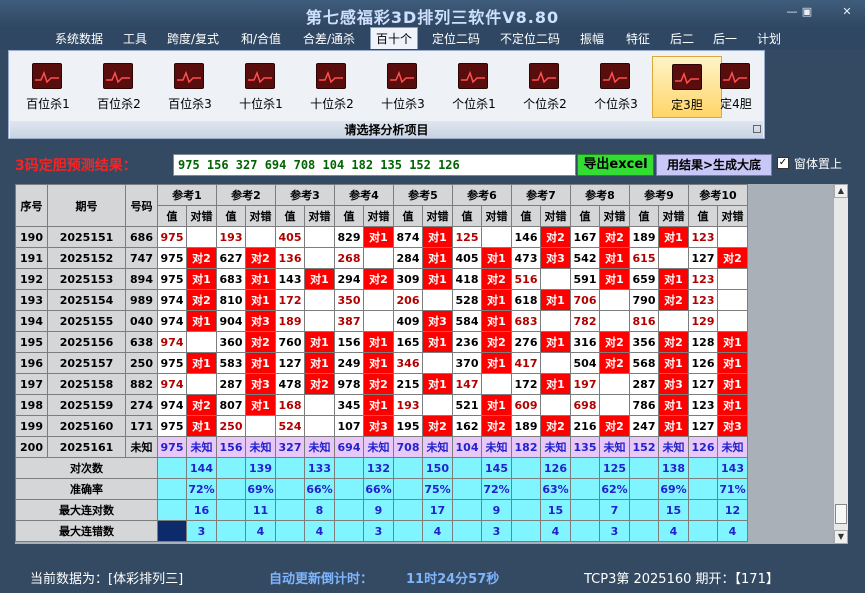  I want to click on ribbon-button: 百位杀2, so click(119, 87).